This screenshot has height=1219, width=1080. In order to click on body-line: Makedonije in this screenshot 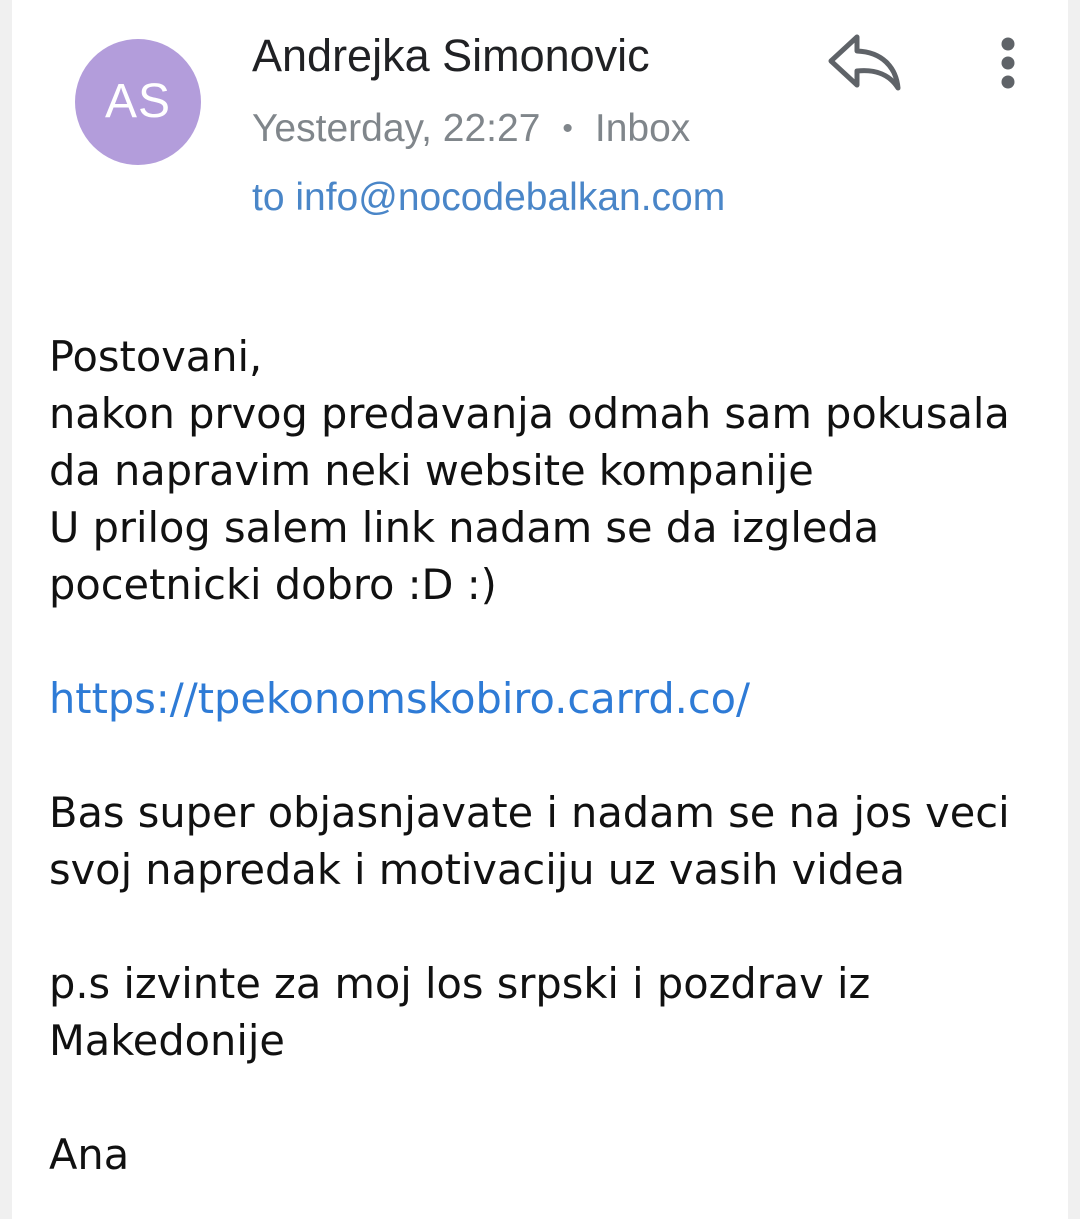, I will do `click(167, 1040)`.